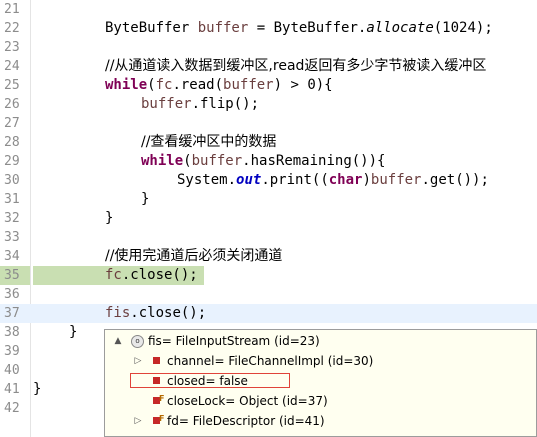 The height and width of the screenshot is (437, 537). What do you see at coordinates (12, 66) in the screenshot?
I see `line-number: 24` at bounding box center [12, 66].